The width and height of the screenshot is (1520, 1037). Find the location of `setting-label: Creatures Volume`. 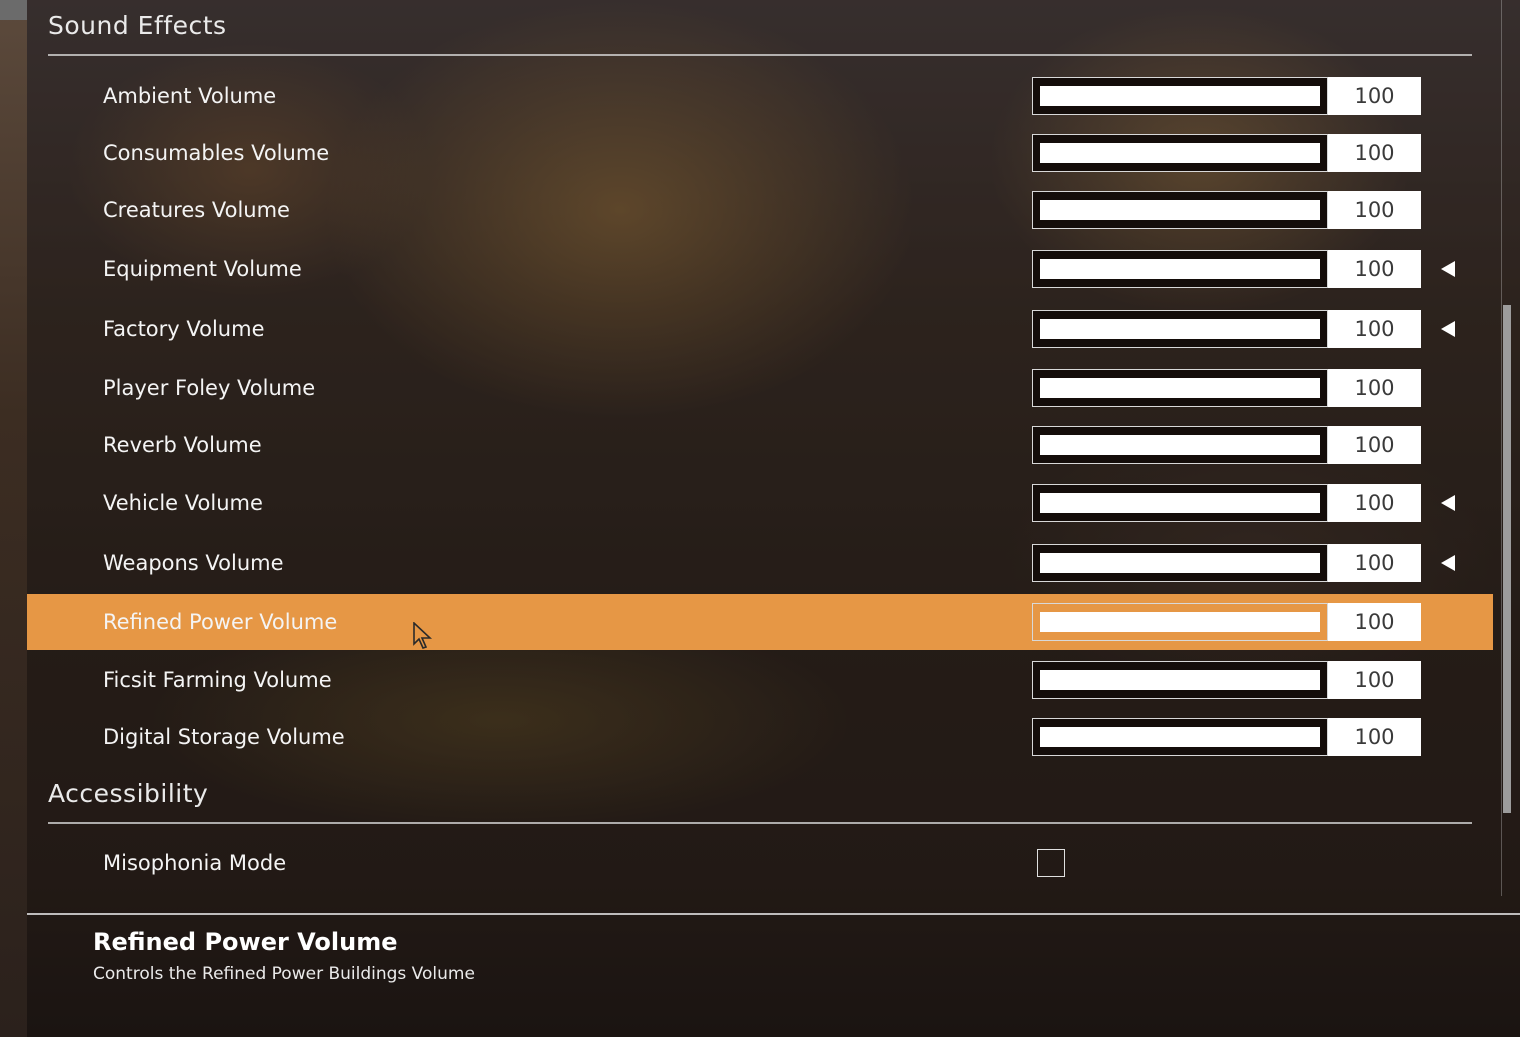

setting-label: Creatures Volume is located at coordinates (196, 210).